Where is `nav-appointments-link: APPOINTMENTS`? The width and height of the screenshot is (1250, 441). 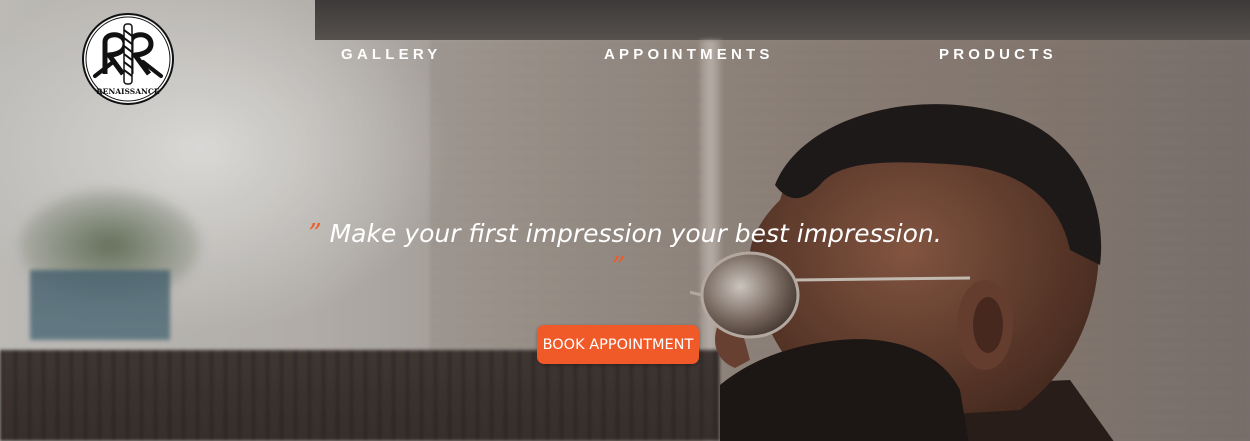
nav-appointments-link: APPOINTMENTS is located at coordinates (689, 54).